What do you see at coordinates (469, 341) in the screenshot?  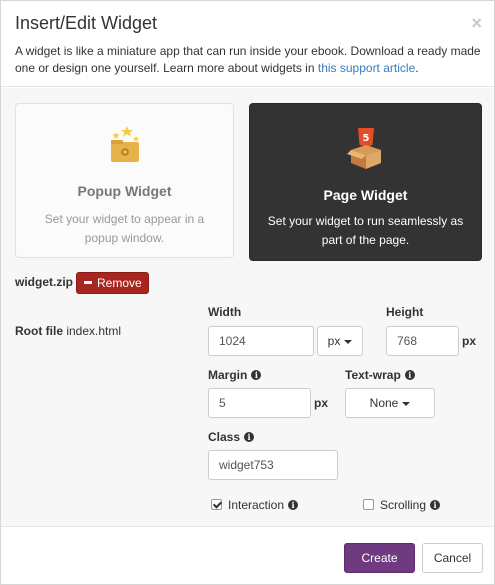 I see `height-unit: px` at bounding box center [469, 341].